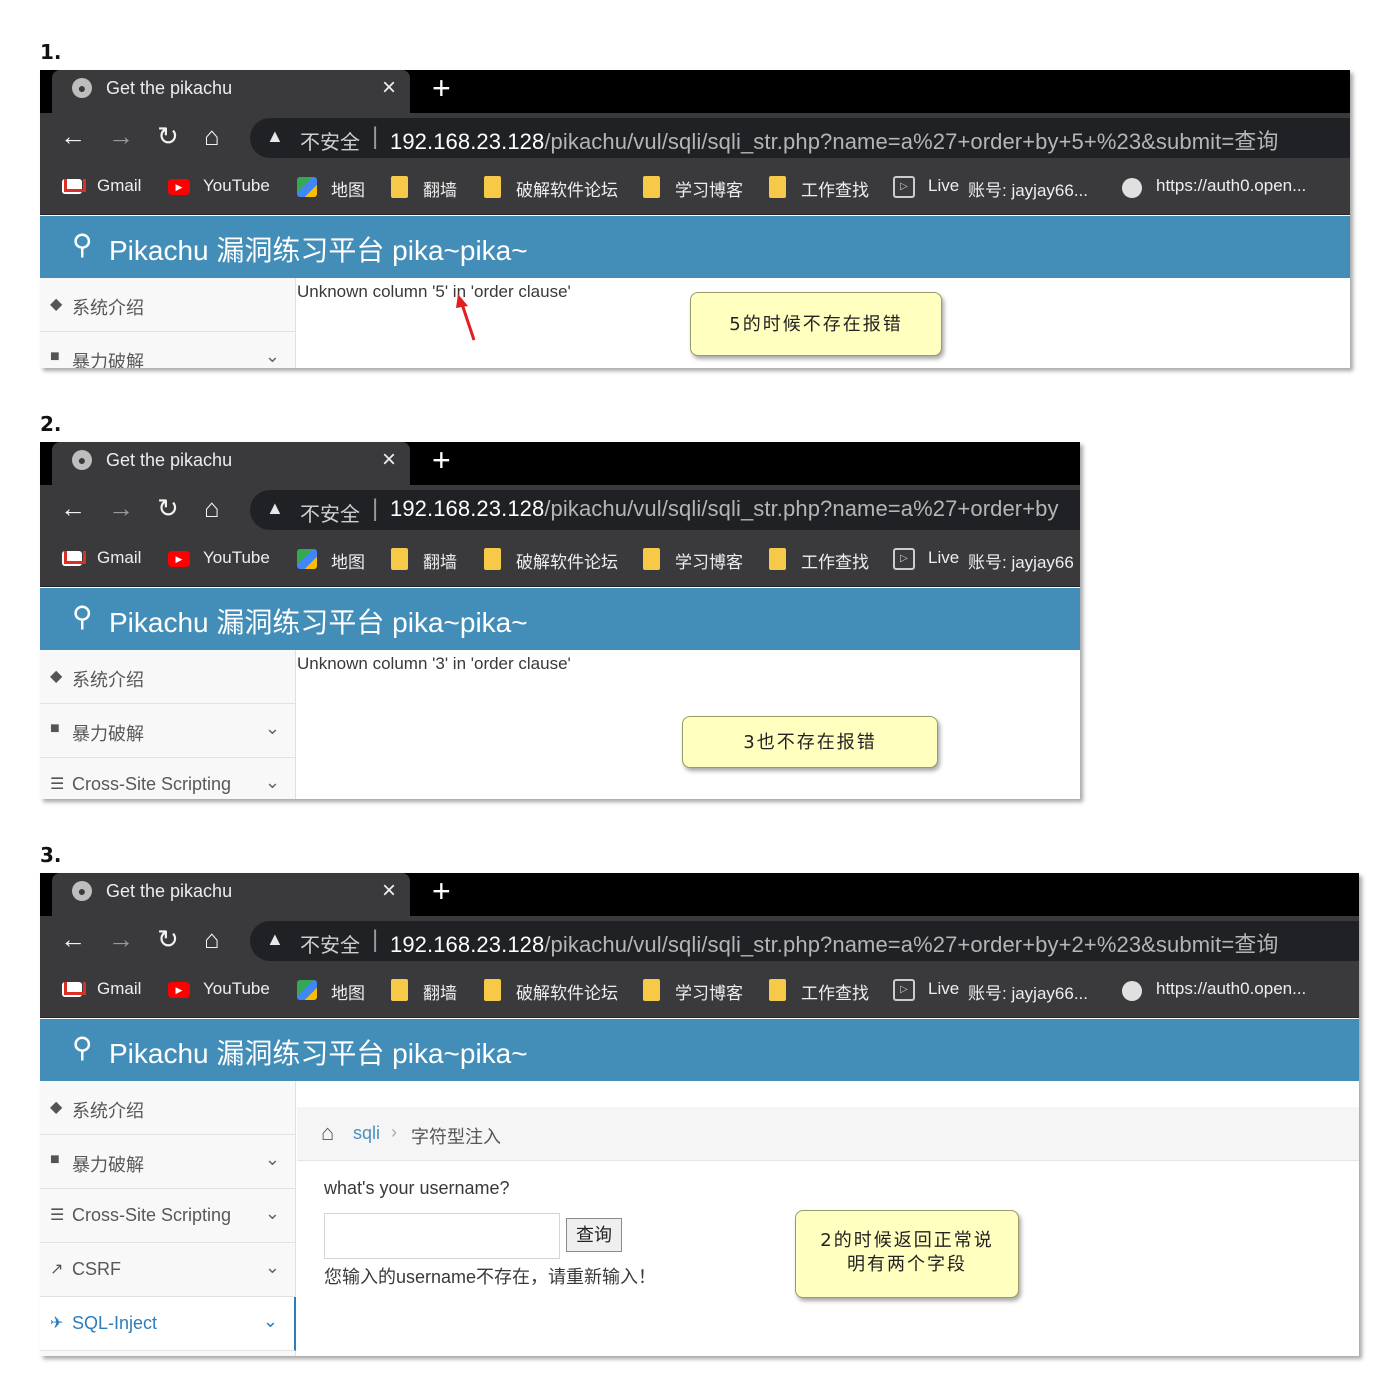 This screenshot has width=1400, height=1396. Describe the element at coordinates (57, 1215) in the screenshot. I see `list-icon: ☰` at that location.